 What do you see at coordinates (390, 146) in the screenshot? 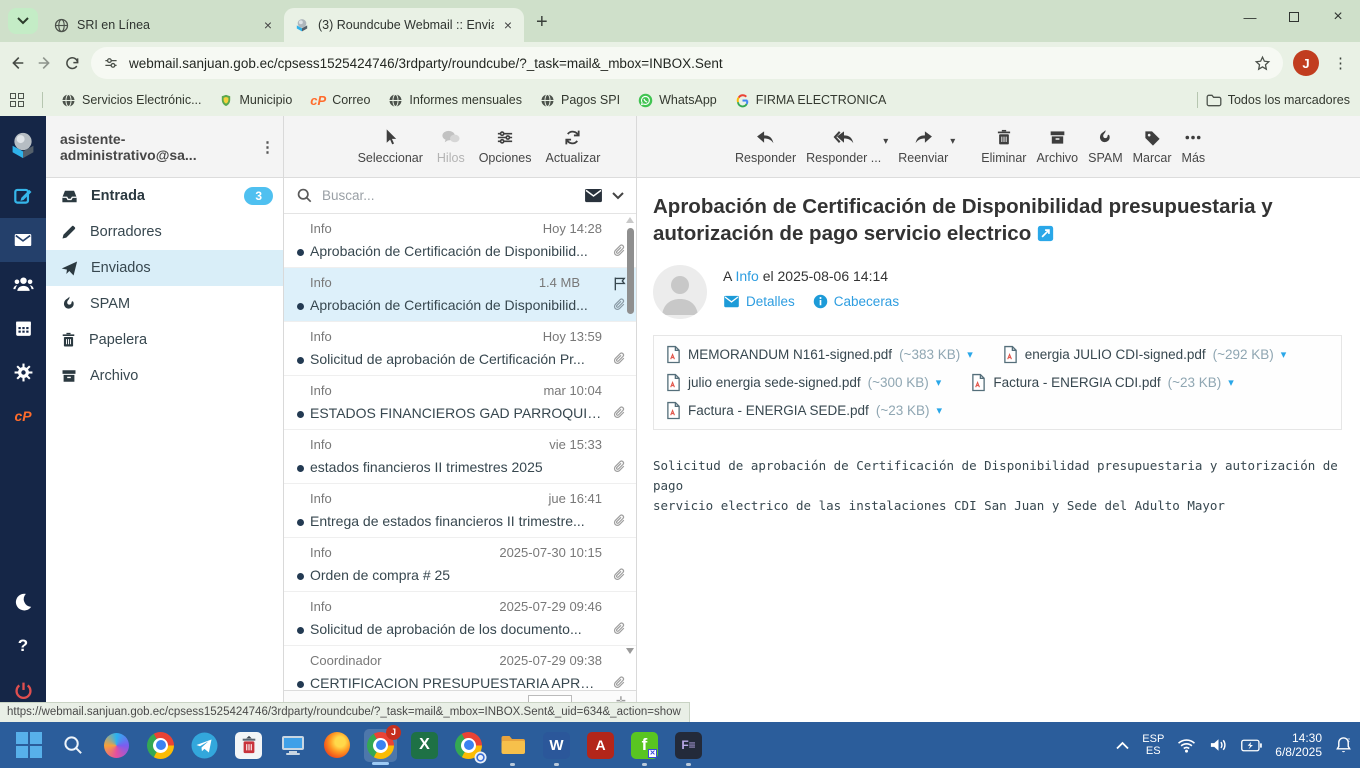
I see `select-button: Seleccionar` at bounding box center [390, 146].